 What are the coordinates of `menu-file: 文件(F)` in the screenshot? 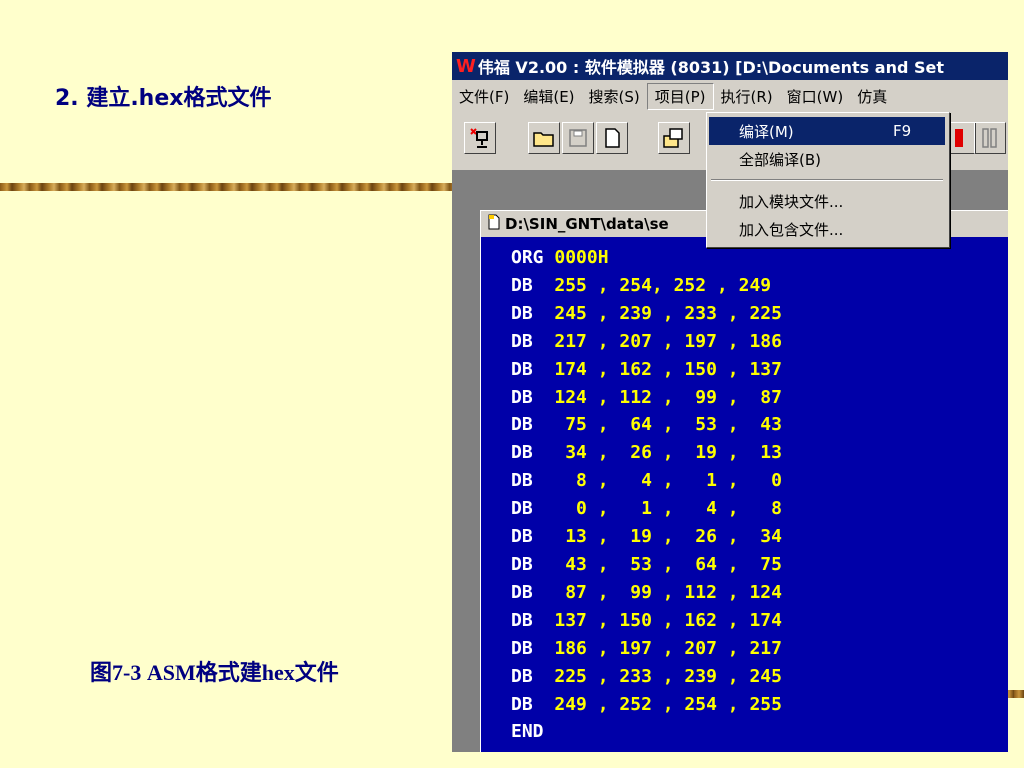 It's located at (484, 96).